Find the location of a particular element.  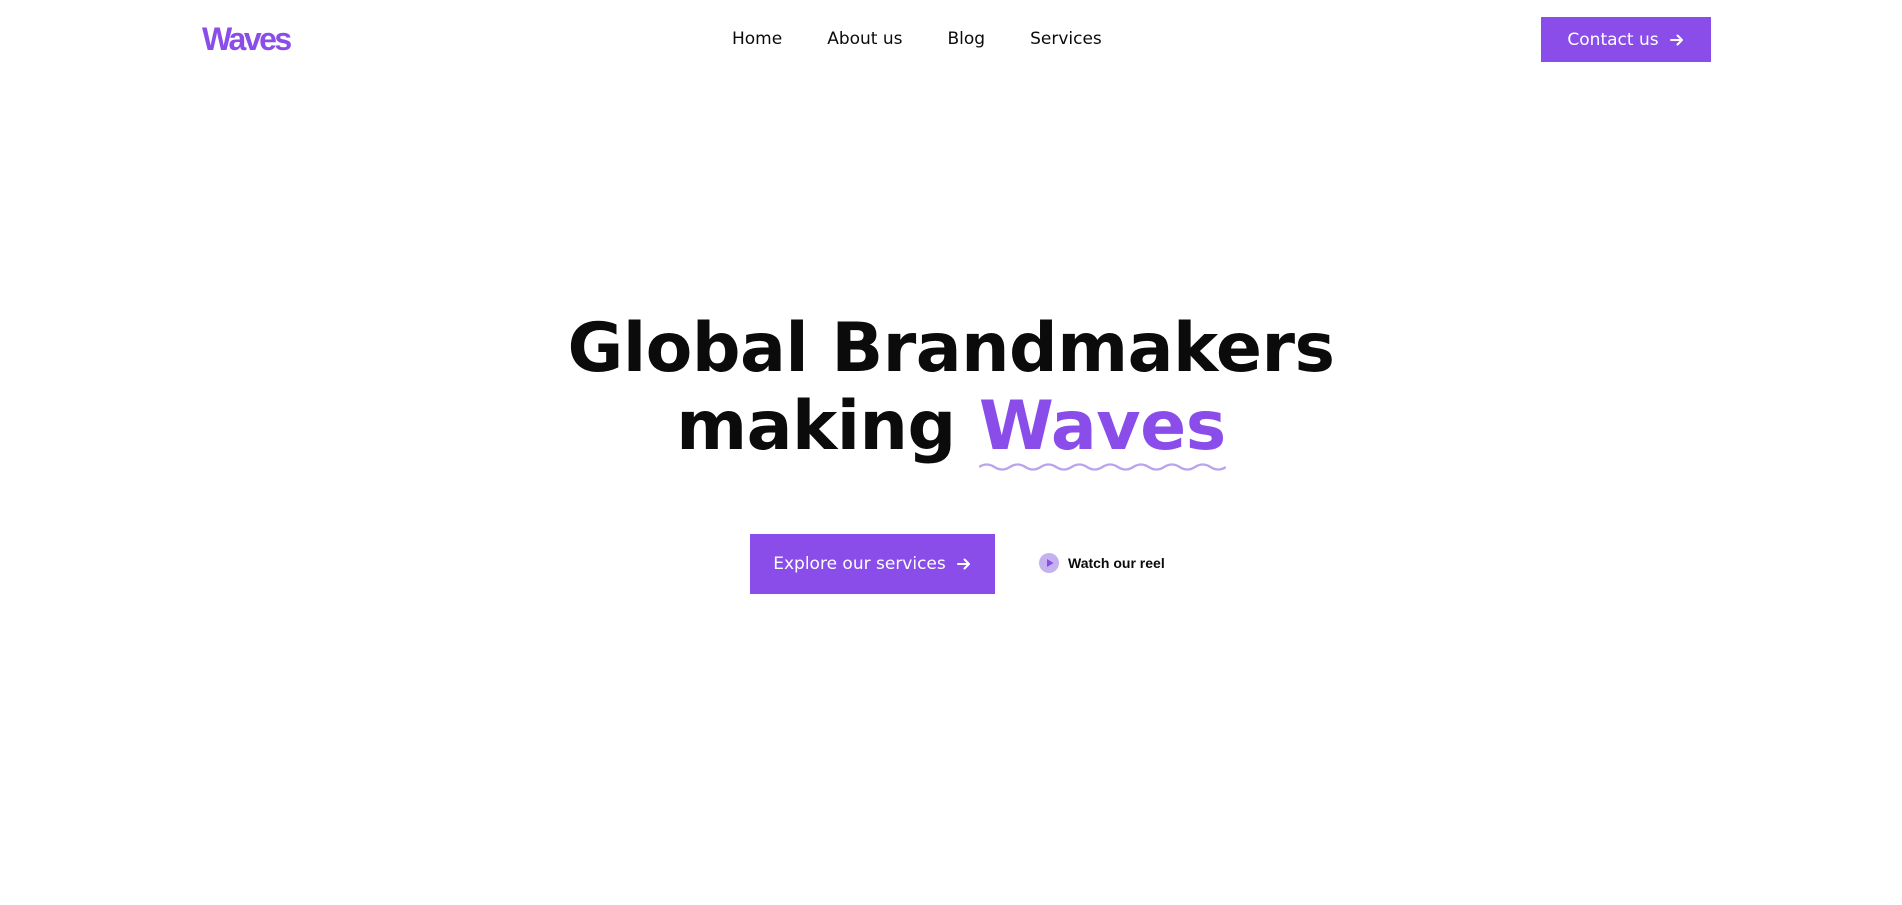

watch-reel-label: Watch our reel is located at coordinates (1116, 563).